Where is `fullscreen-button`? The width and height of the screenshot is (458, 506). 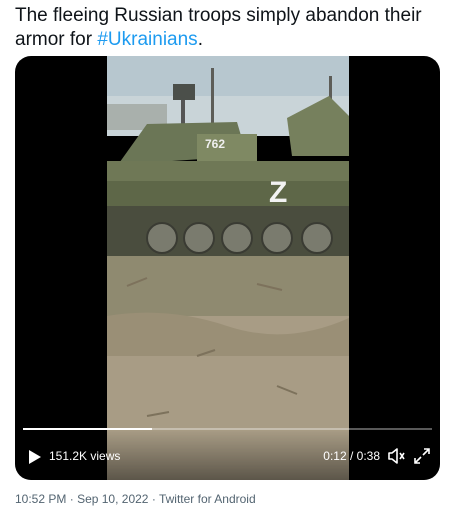
fullscreen-button is located at coordinates (422, 456).